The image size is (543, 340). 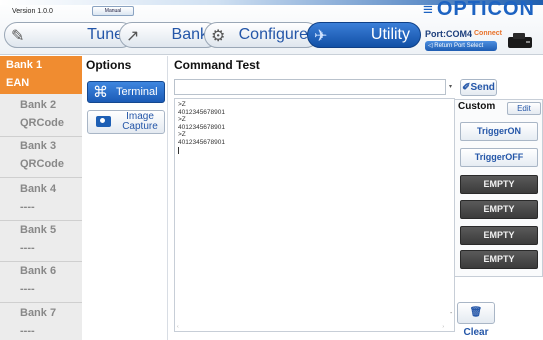 What do you see at coordinates (310, 87) in the screenshot?
I see `command-input` at bounding box center [310, 87].